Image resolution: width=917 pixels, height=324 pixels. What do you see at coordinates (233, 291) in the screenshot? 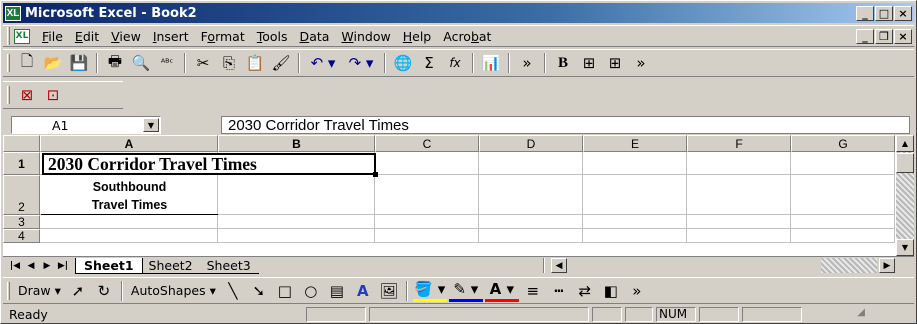
I see `line-icon: ╲` at bounding box center [233, 291].